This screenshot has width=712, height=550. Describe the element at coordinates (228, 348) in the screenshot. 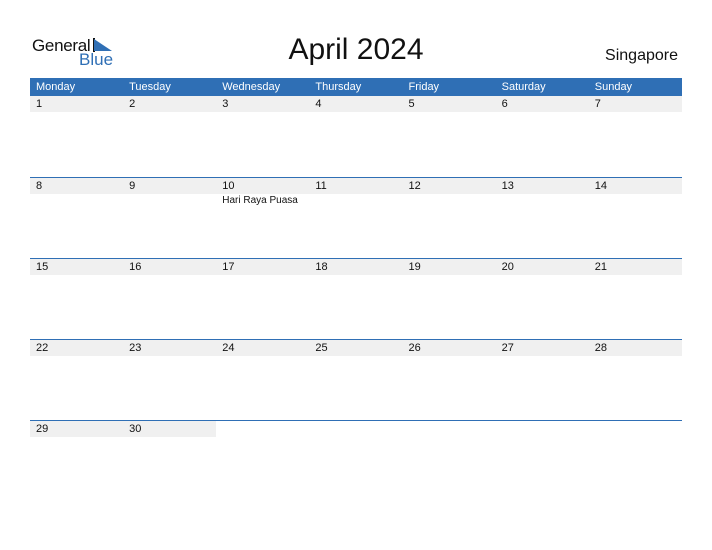

I see `day-number: 24` at that location.